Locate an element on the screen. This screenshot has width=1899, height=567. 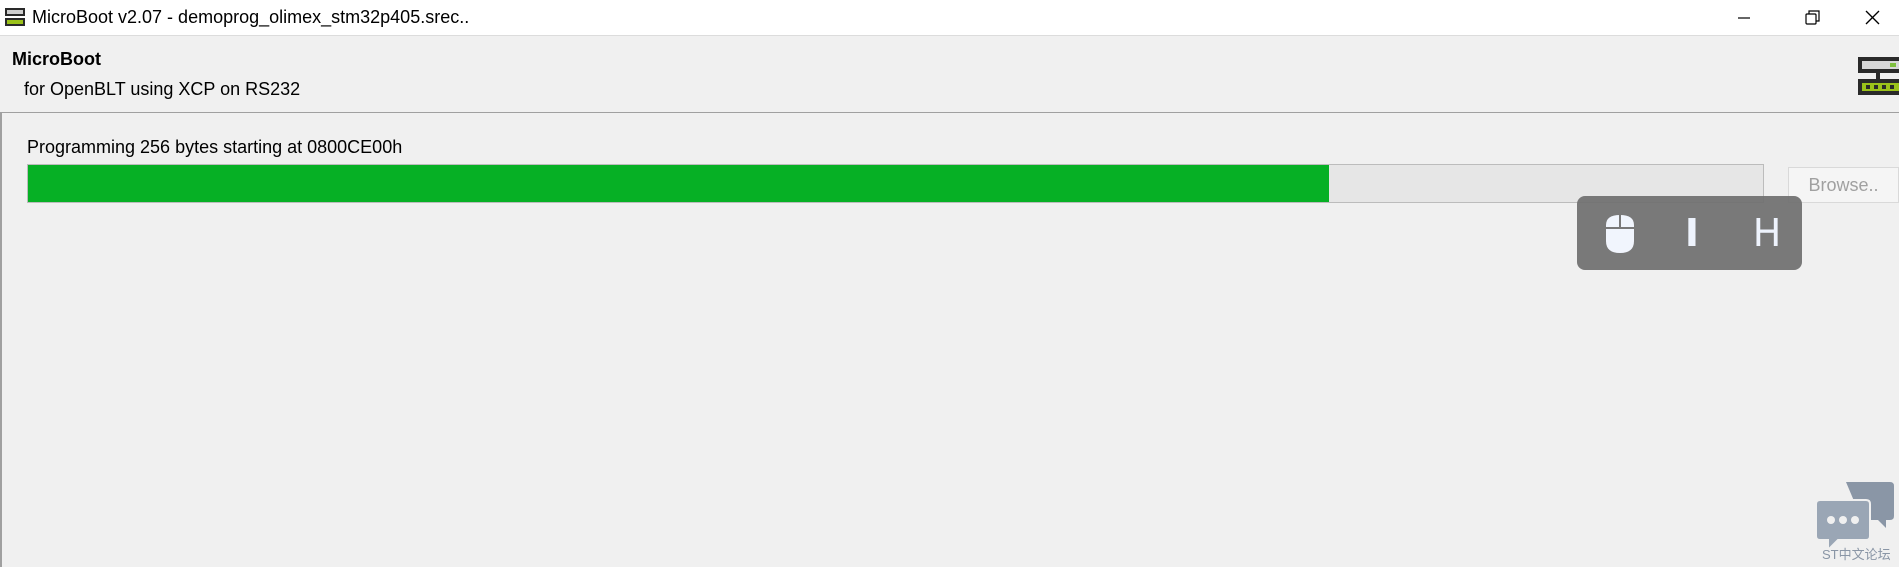
overlay-key-i: I is located at coordinates (1692, 233).